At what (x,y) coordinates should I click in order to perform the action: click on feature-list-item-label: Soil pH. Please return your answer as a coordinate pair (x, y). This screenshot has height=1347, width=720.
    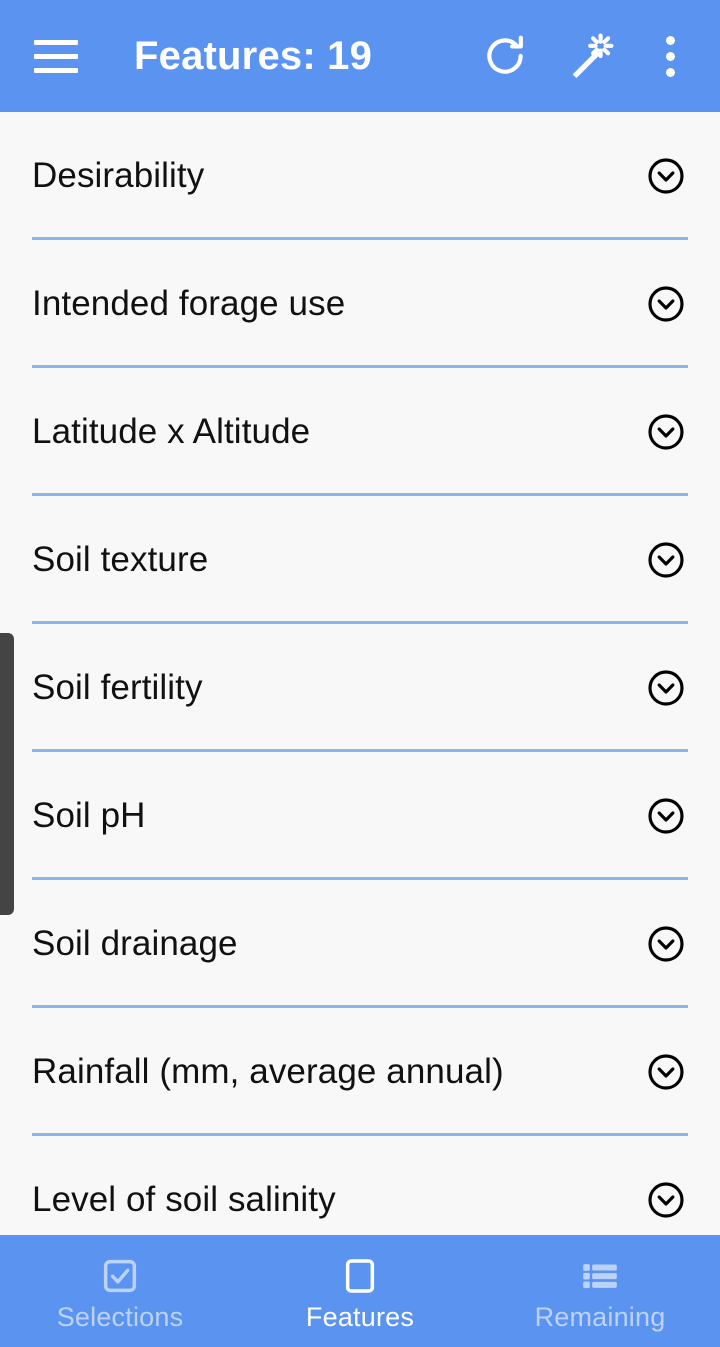
    Looking at the image, I should click on (89, 815).